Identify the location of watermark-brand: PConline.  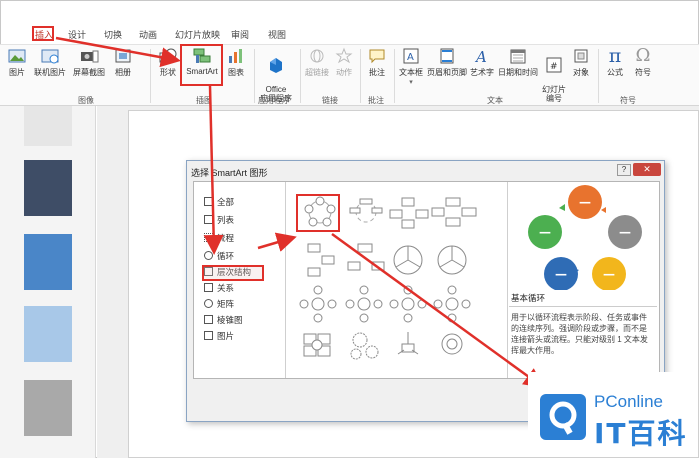
(628, 401).